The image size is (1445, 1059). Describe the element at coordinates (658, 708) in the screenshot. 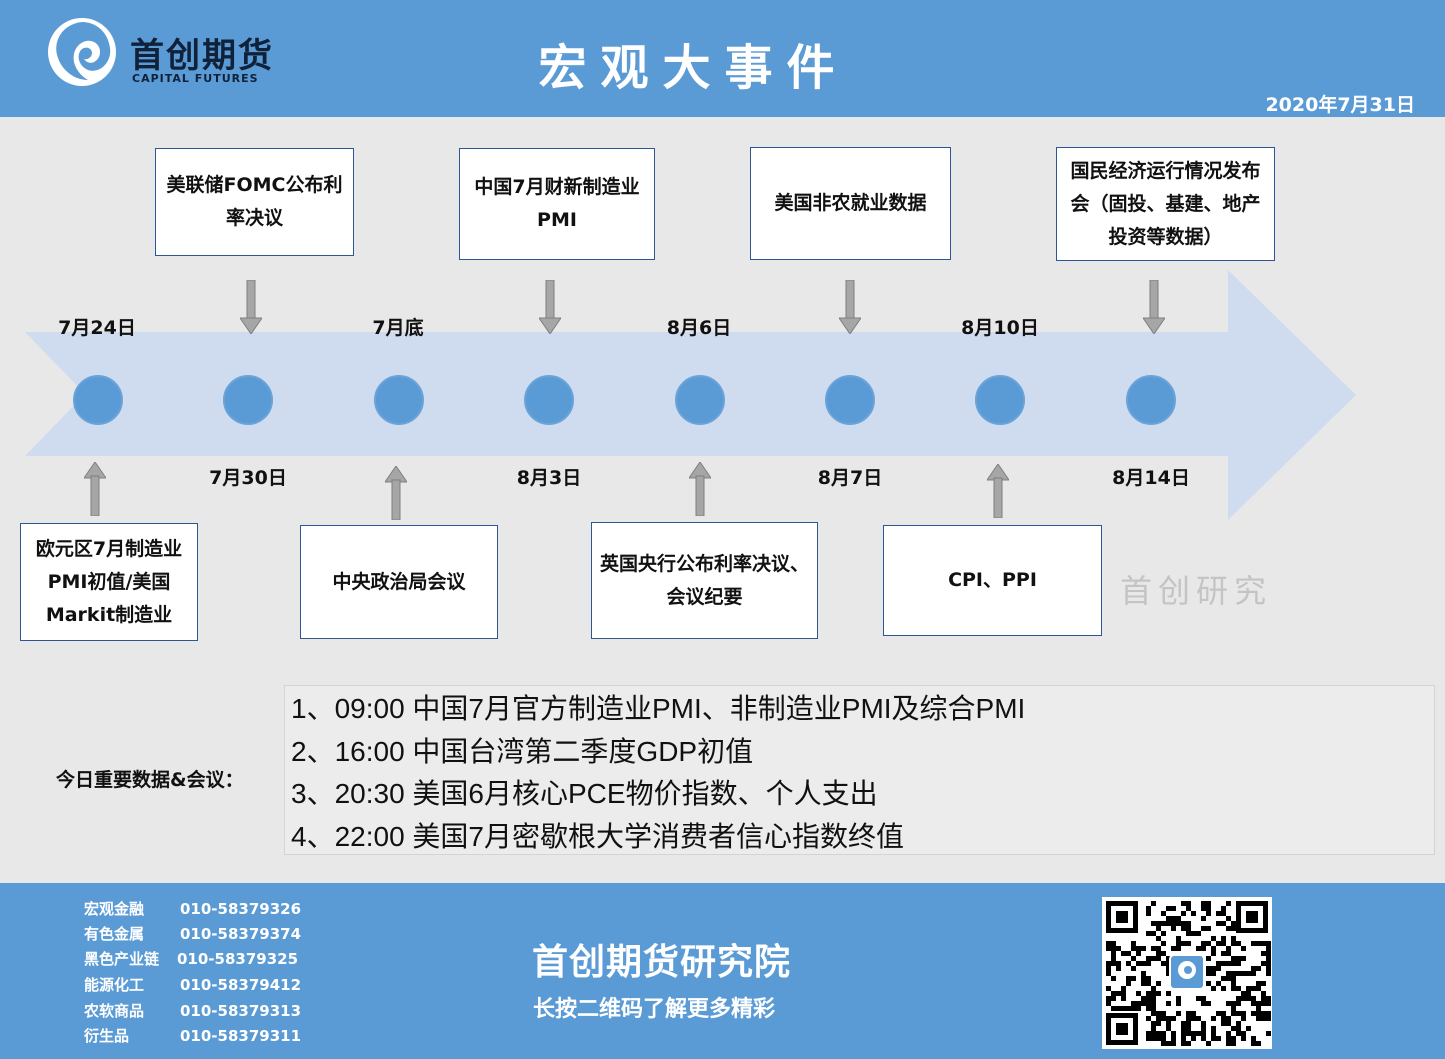

I see `today-item: 1、09:00 中国7月官方制造业PMI、非制造业PMI及综合PMI` at that location.